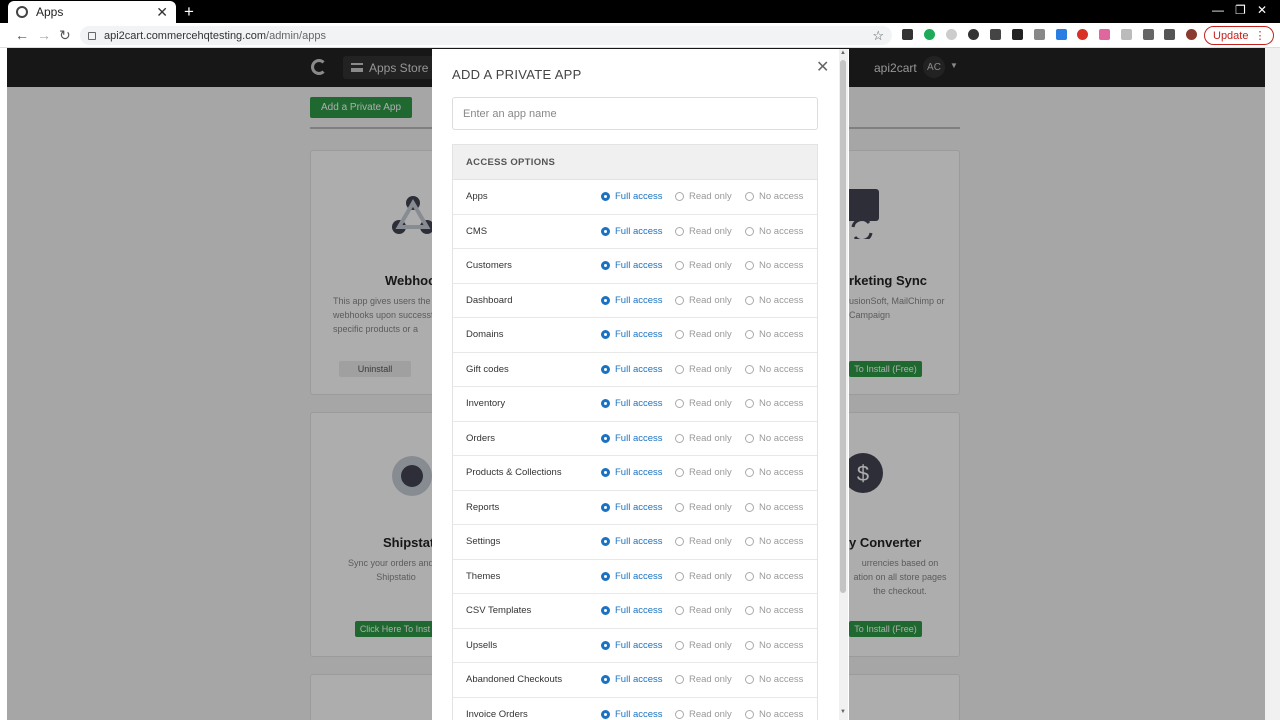 The image size is (1280, 720). I want to click on puzzle-icon, so click(1148, 34).